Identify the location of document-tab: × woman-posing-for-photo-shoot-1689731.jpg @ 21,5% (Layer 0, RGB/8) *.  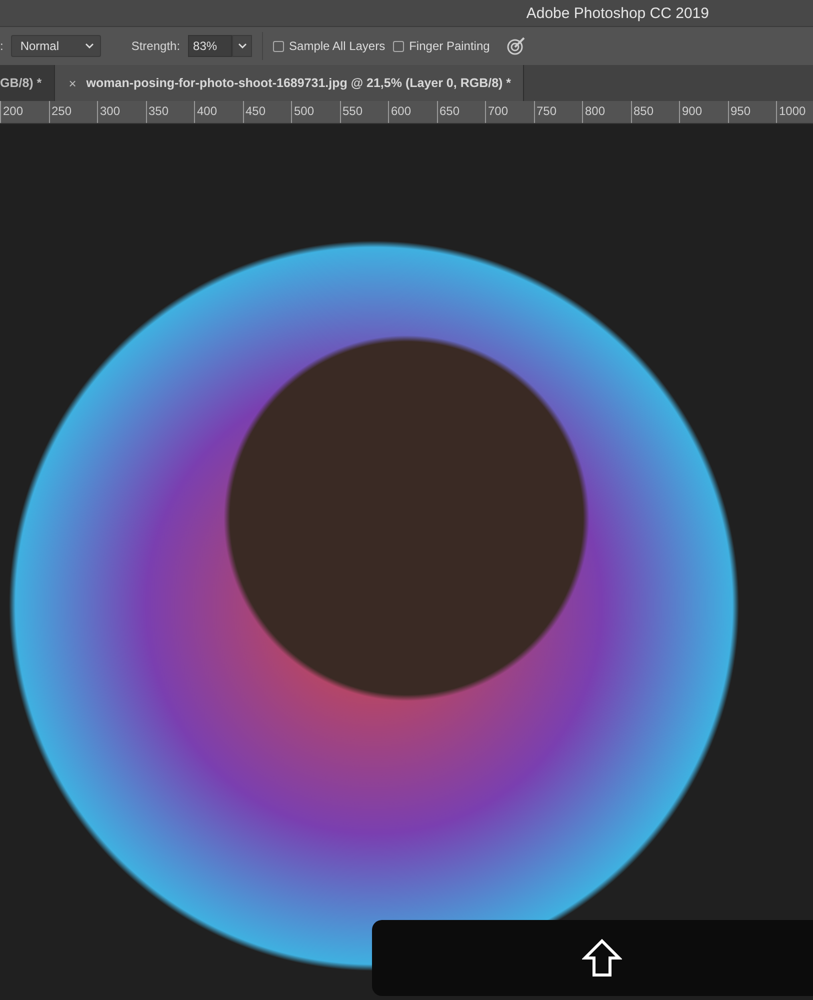
(289, 83).